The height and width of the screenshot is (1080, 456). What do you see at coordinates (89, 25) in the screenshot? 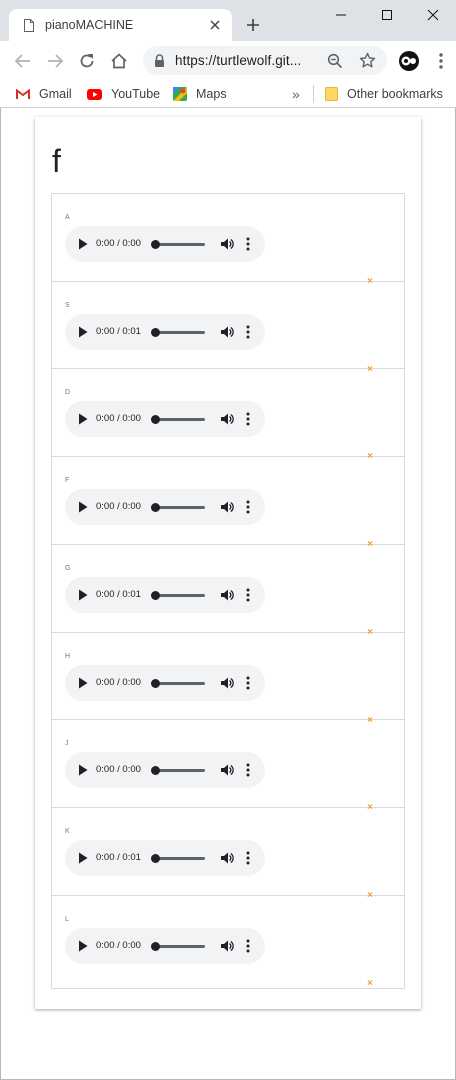
I see `tab-title: pianoMACHINE` at bounding box center [89, 25].